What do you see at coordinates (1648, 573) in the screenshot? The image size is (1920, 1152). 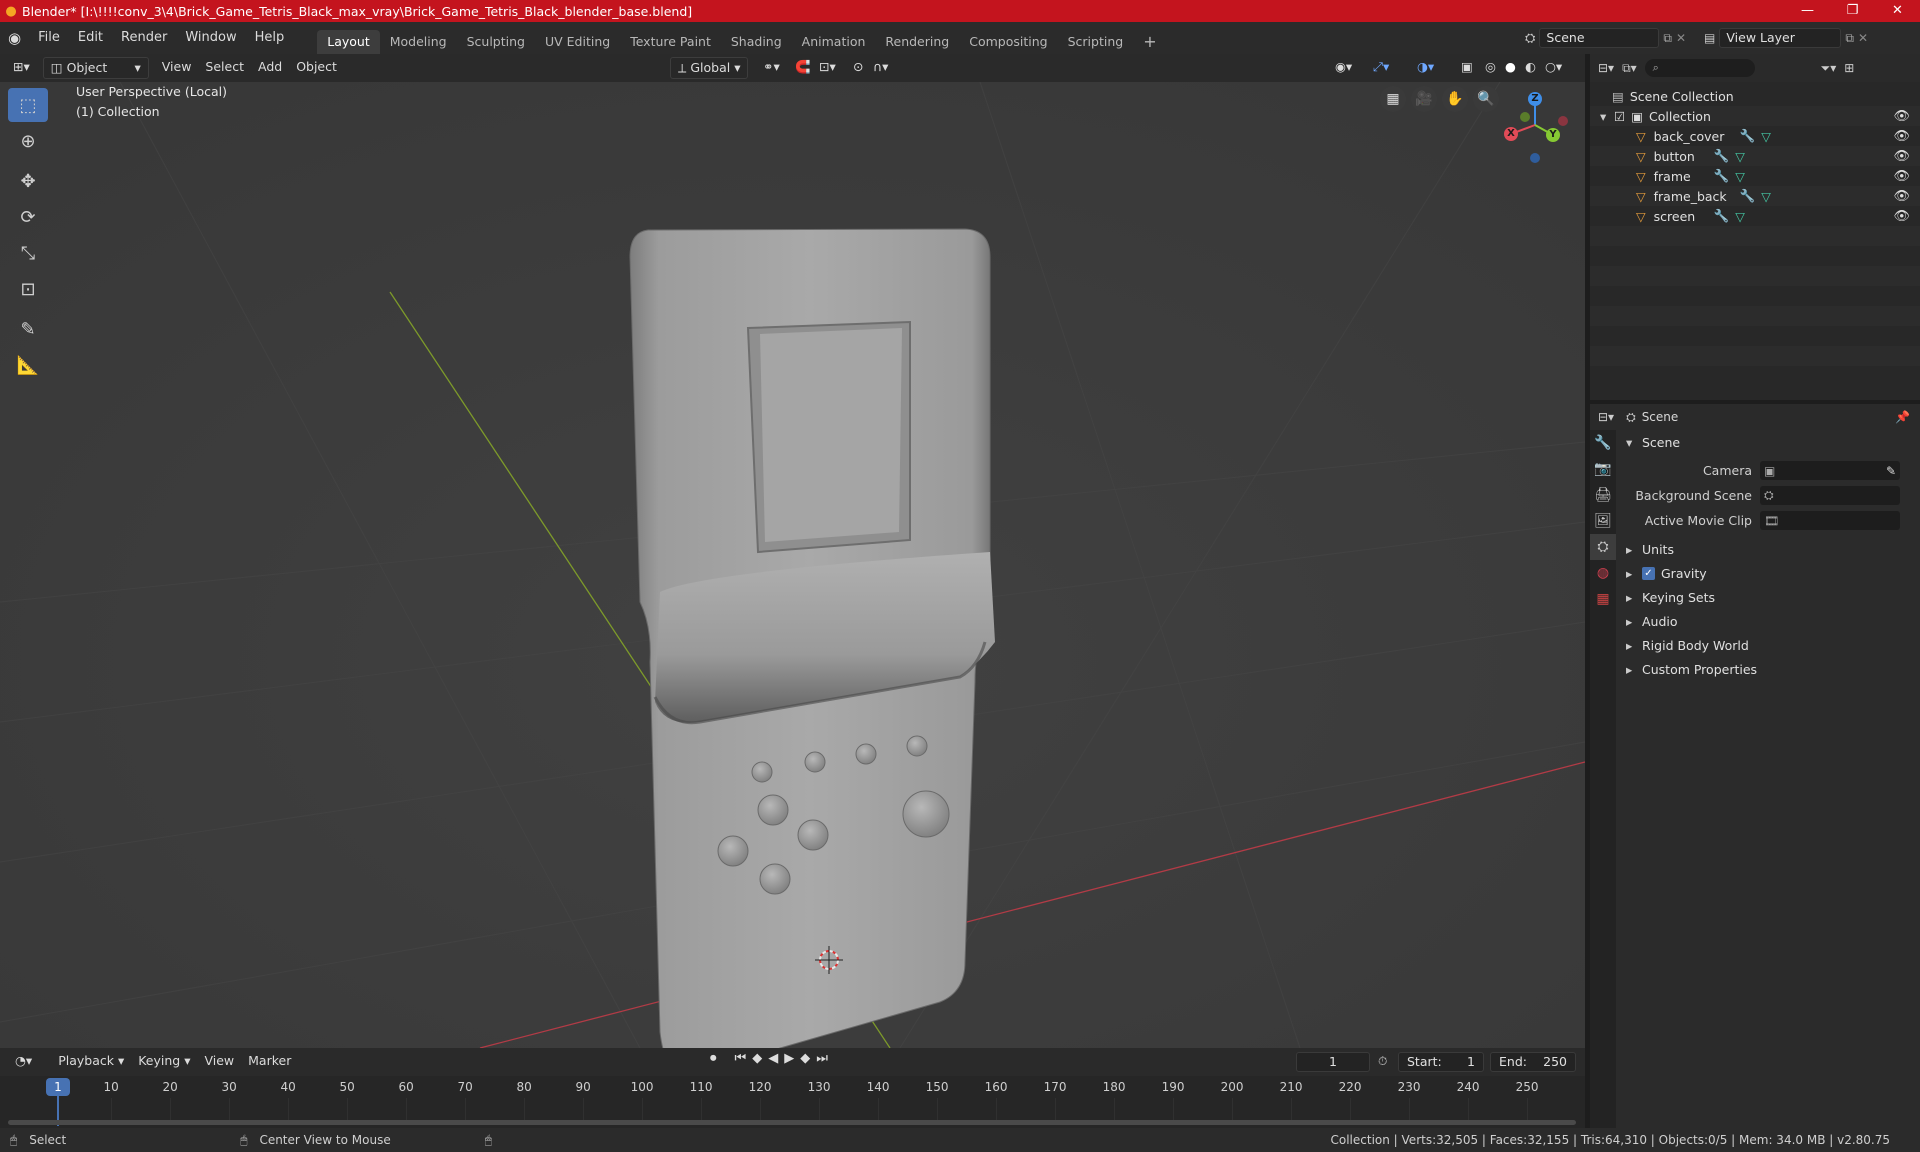 I see `gravity-checkbox: ✓` at bounding box center [1648, 573].